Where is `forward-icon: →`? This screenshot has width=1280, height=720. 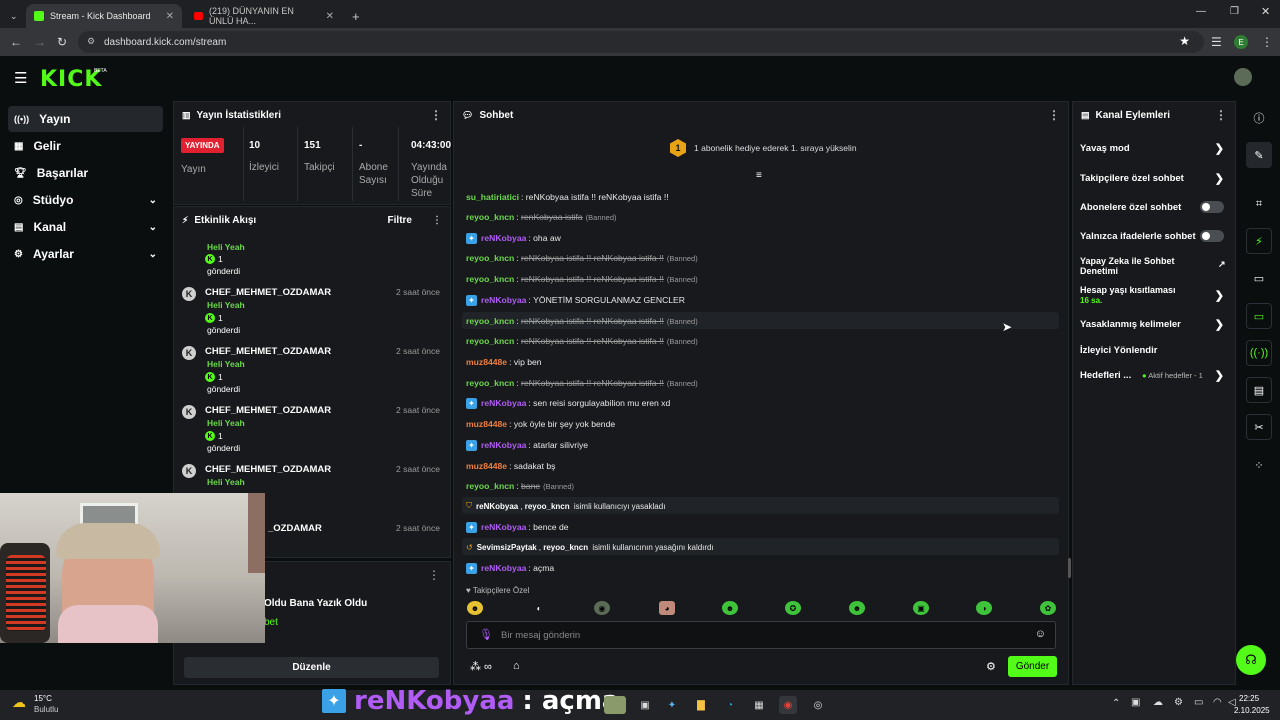
forward-icon: → is located at coordinates (40, 42).